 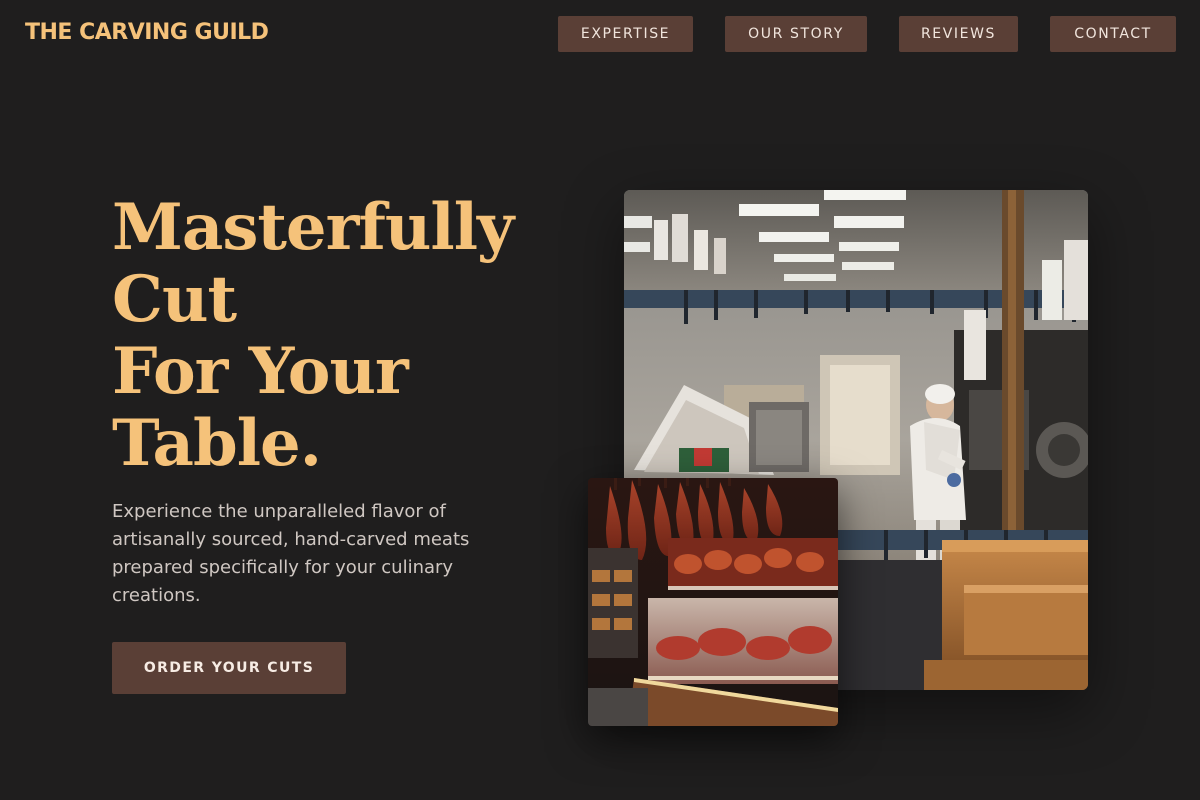 I want to click on headline-line: Cut, so click(x=174, y=299).